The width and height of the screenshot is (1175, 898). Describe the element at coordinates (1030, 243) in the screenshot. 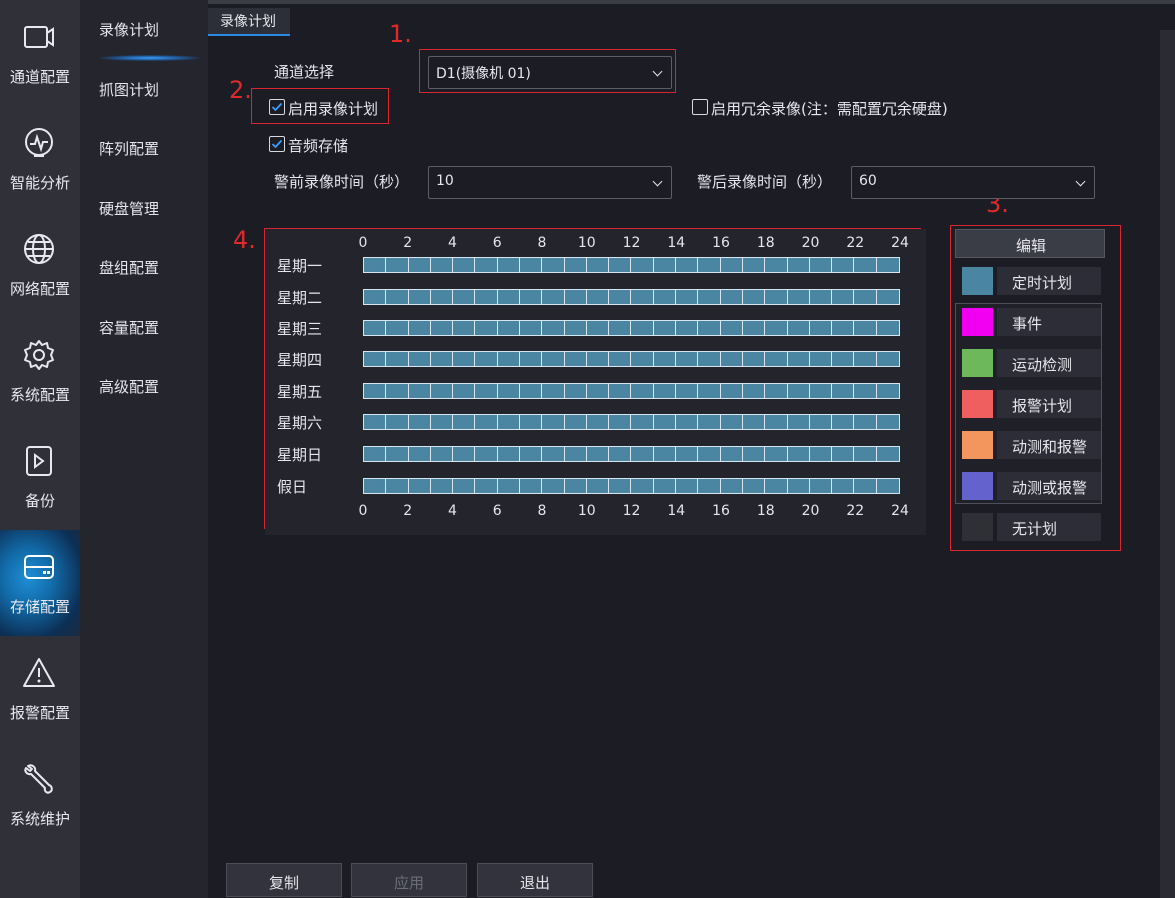

I see `edit-button: 编辑` at that location.